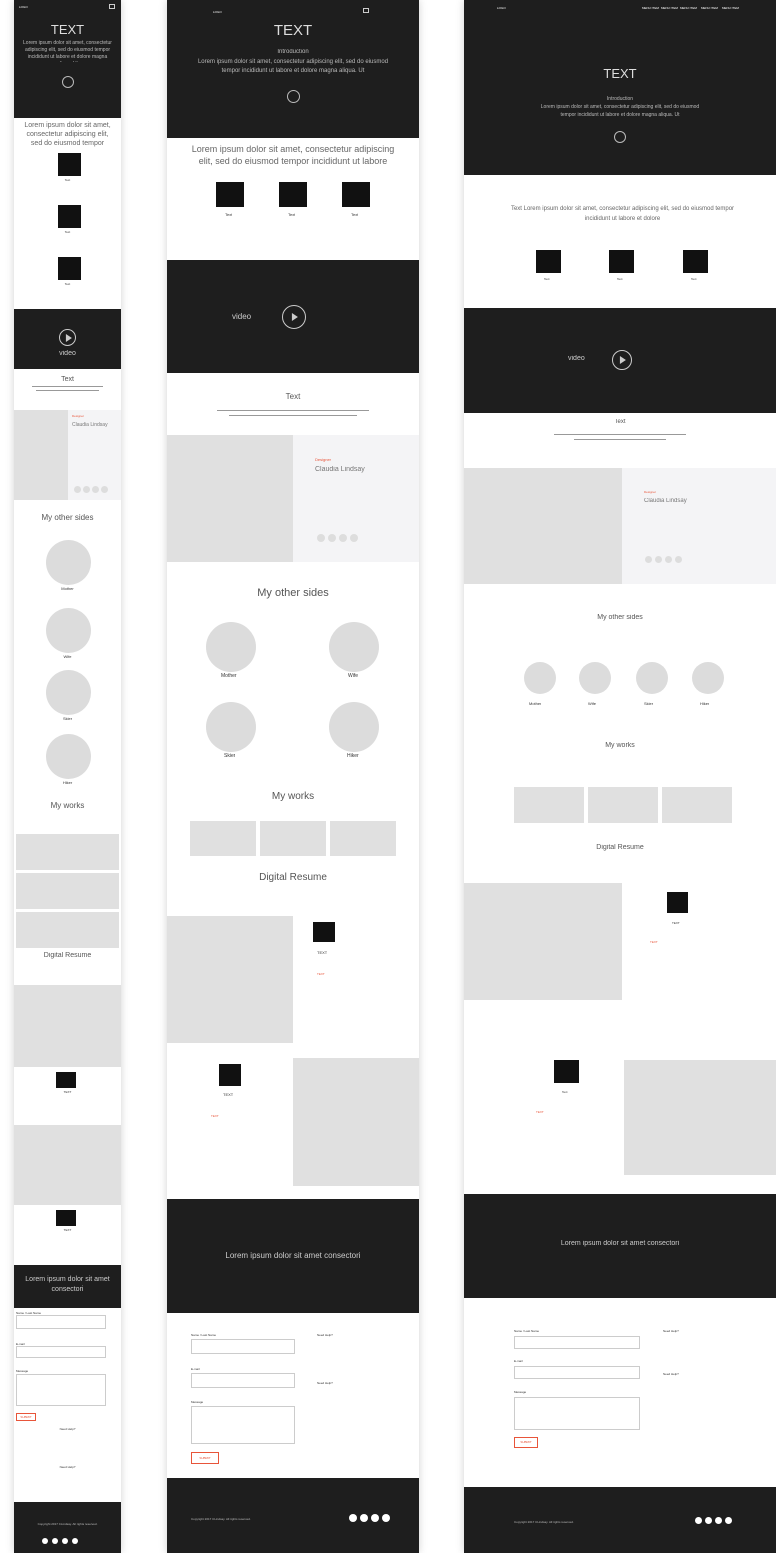 This screenshot has width=776, height=1553. Describe the element at coordinates (527, 1331) in the screenshot. I see `name-label: Name / Last Name` at that location.